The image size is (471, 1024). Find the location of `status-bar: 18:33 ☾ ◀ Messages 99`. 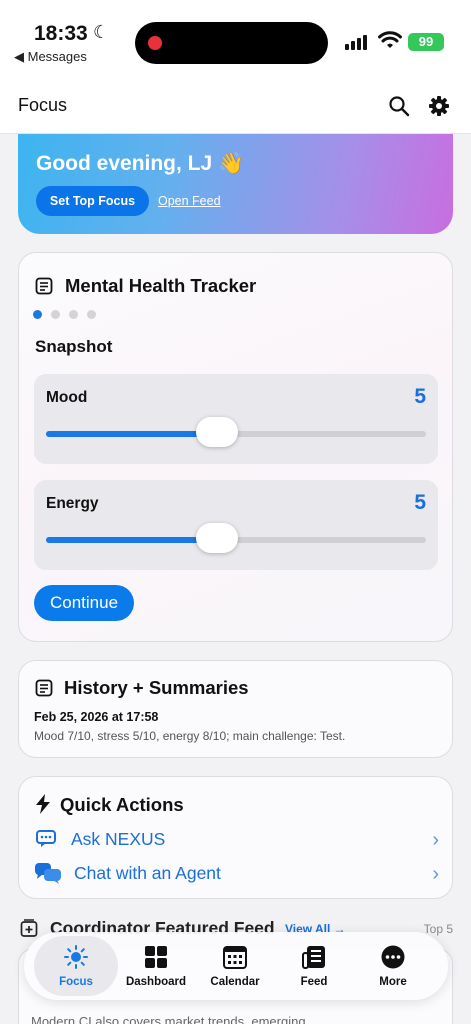

status-bar: 18:33 ☾ ◀ Messages 99 is located at coordinates (235, 40).